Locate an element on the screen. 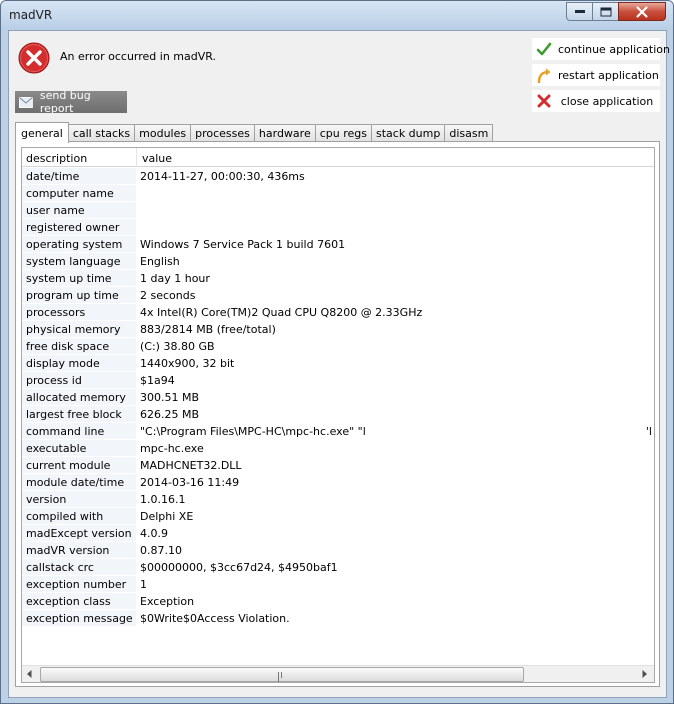 The width and height of the screenshot is (674, 704). window-title: madVR is located at coordinates (31, 15).